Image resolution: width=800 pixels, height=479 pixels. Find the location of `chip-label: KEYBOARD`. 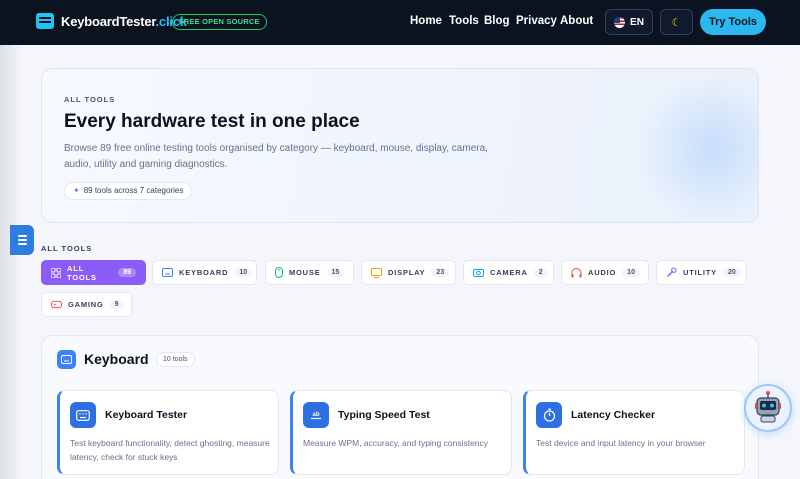

chip-label: KEYBOARD is located at coordinates (204, 272).